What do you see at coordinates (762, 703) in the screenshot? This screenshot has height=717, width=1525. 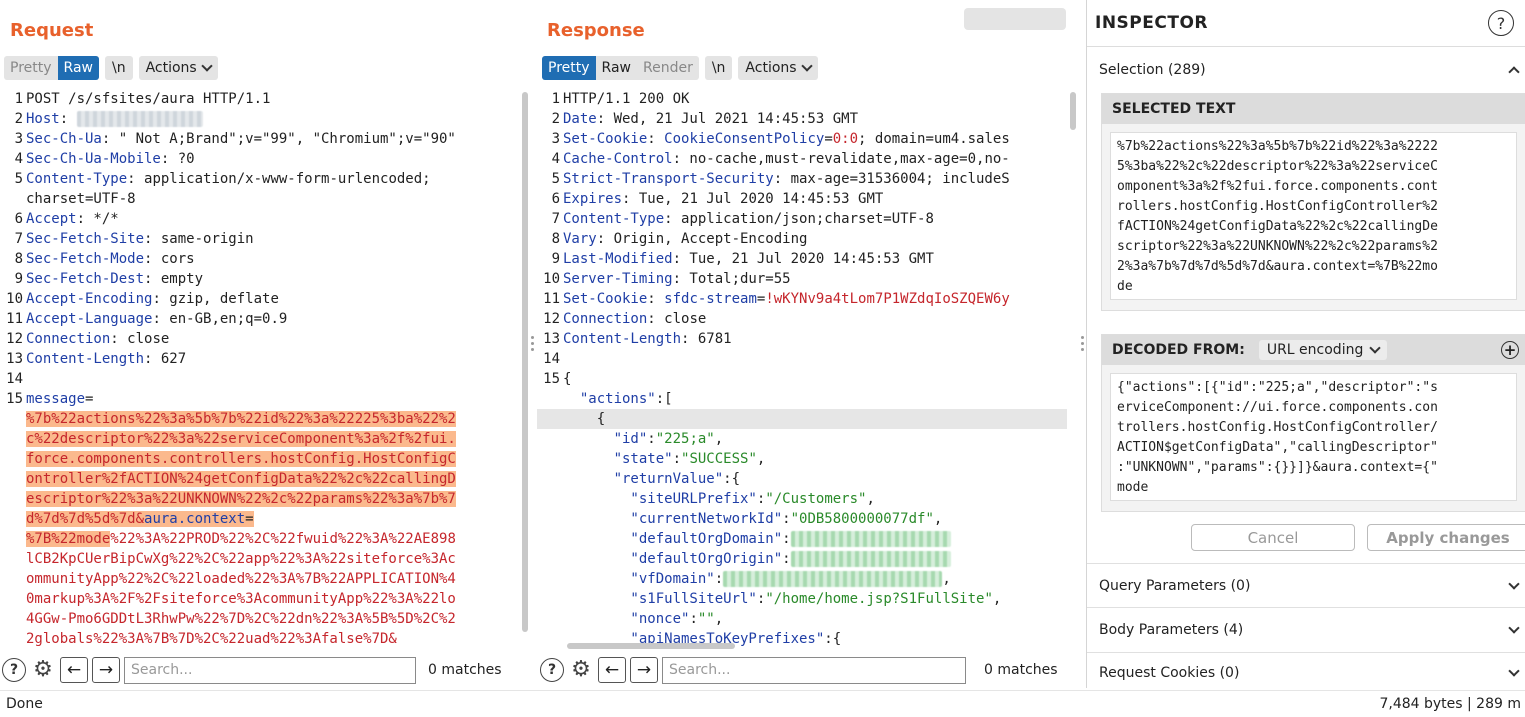 I see `status-bar: Done 7,484 bytes | 289 m` at bounding box center [762, 703].